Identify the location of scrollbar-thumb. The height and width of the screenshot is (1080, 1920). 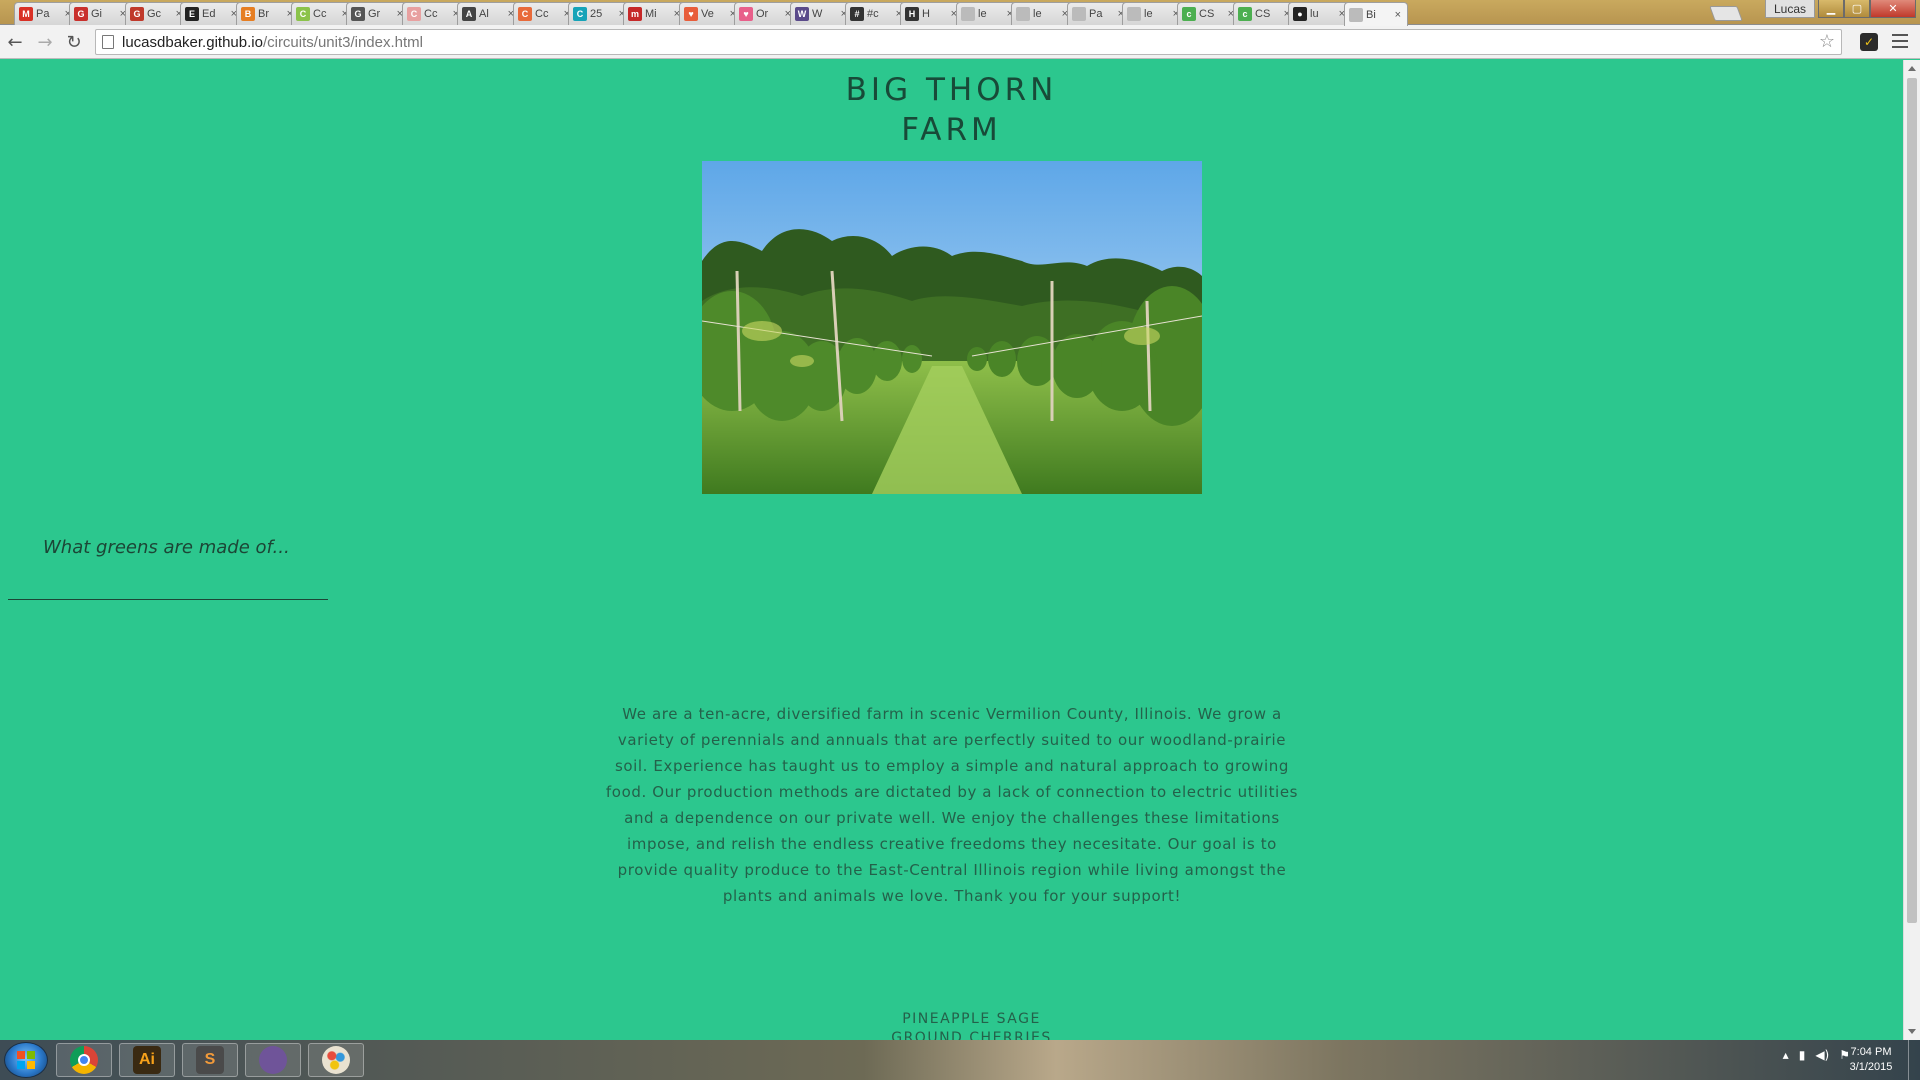
(1912, 500).